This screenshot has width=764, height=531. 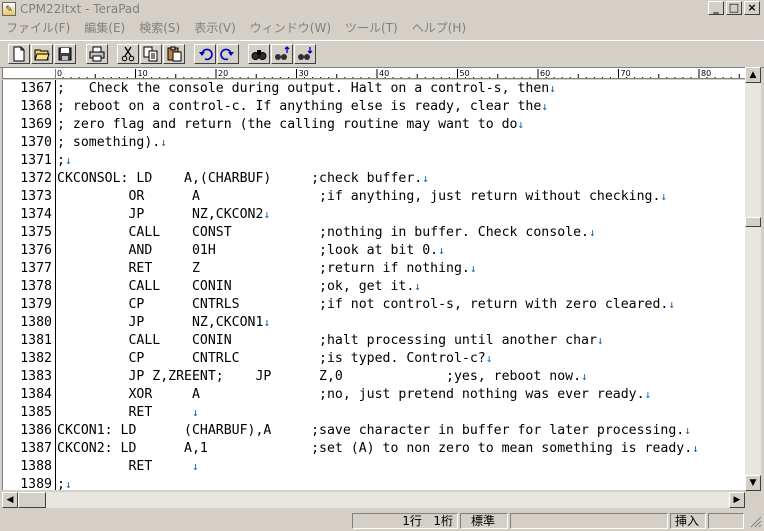 What do you see at coordinates (259, 54) in the screenshot?
I see `find-button` at bounding box center [259, 54].